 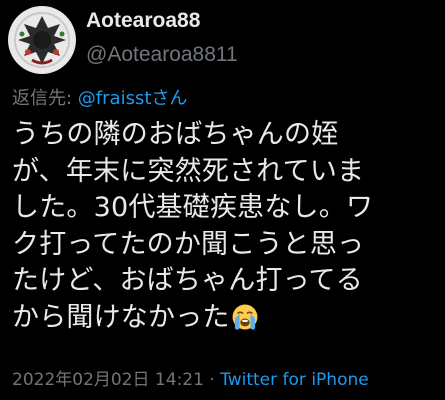 What do you see at coordinates (133, 98) in the screenshot?
I see `reply-mention-link: @fraisstさん` at bounding box center [133, 98].